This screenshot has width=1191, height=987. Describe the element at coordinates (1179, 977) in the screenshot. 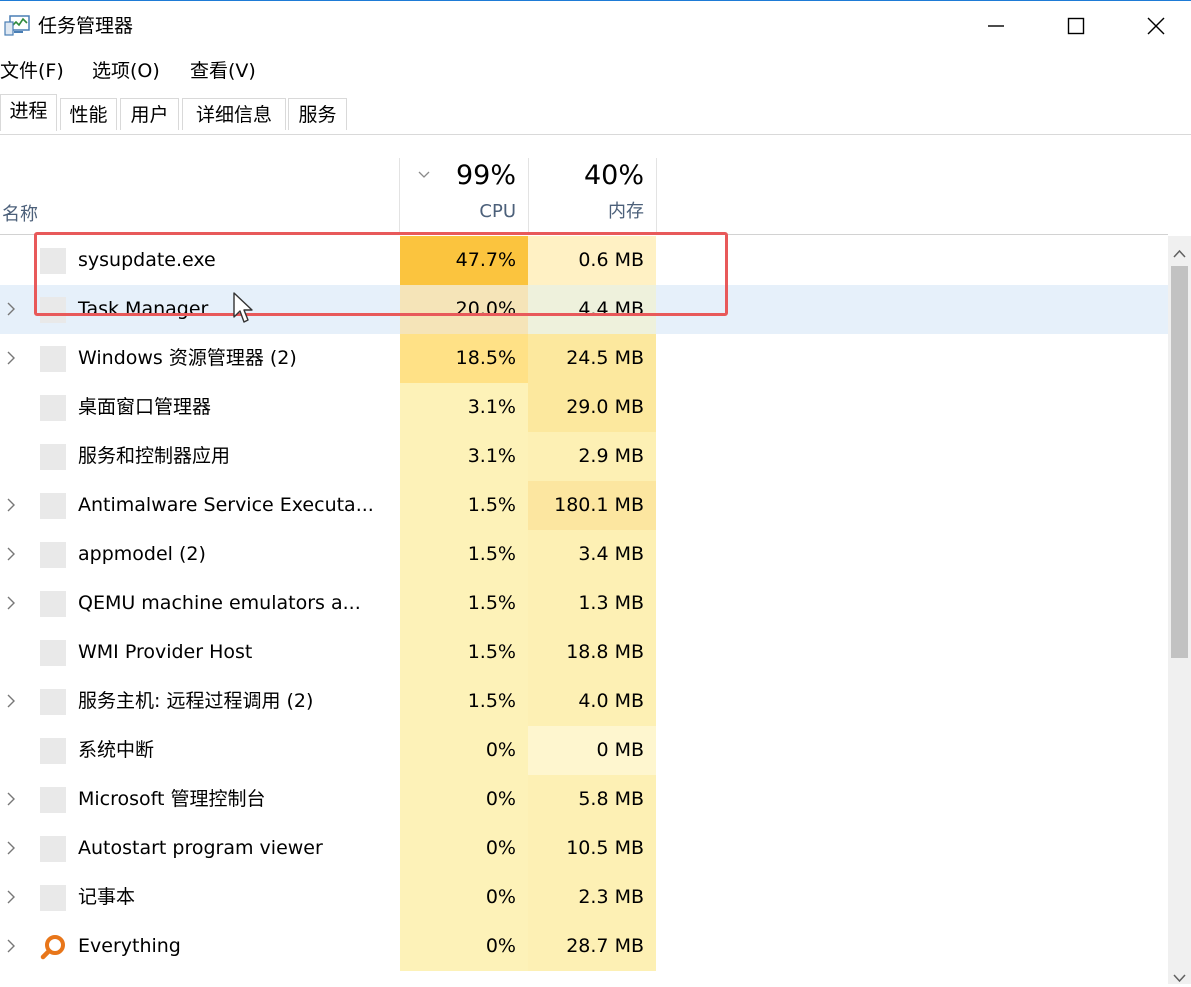

I see `scroll-down-arrow-icon` at that location.